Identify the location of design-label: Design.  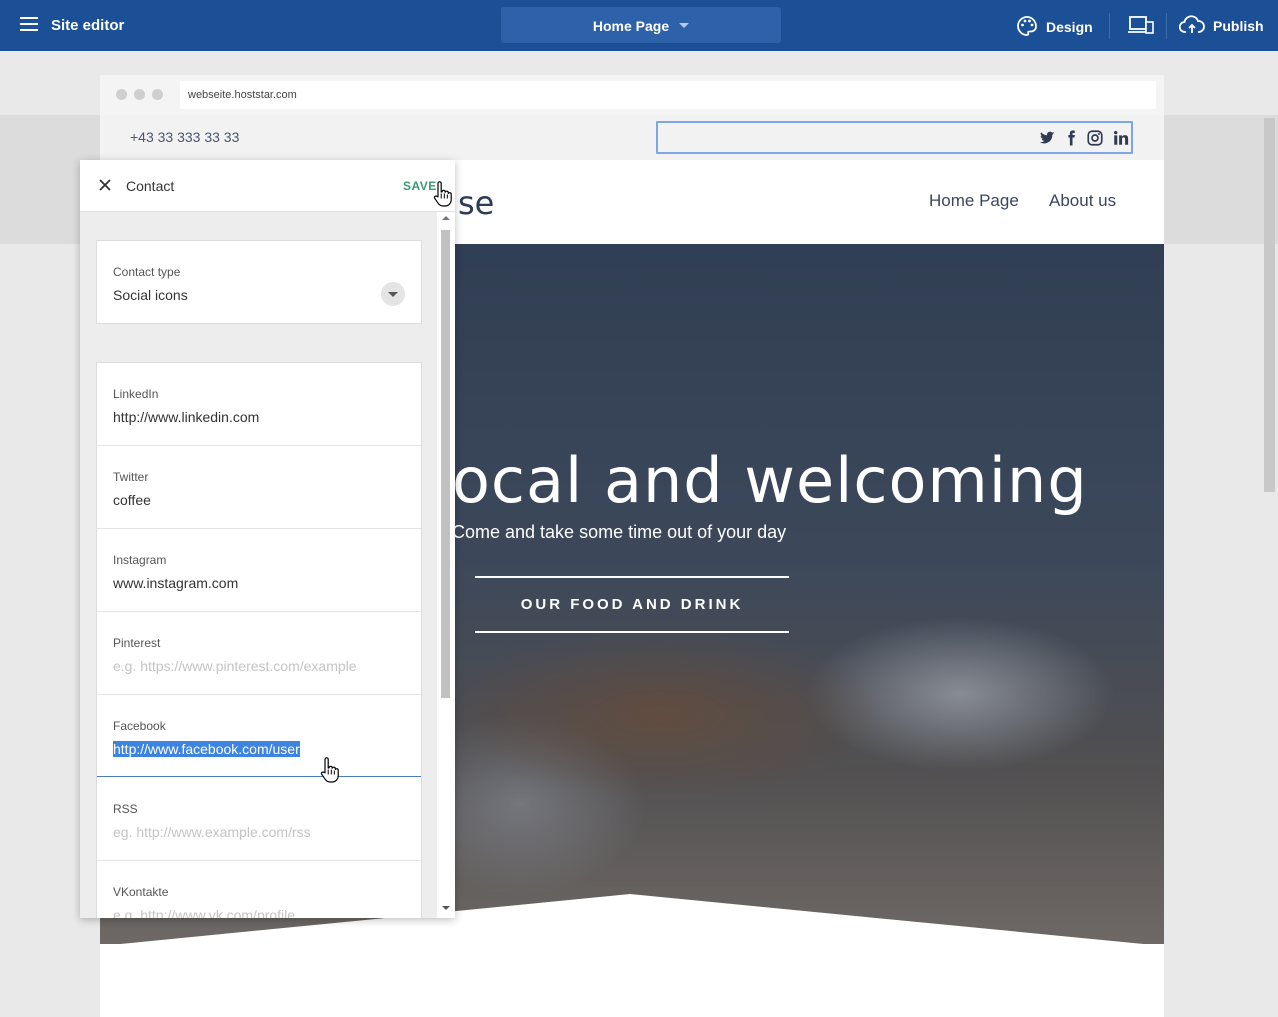
(1069, 27).